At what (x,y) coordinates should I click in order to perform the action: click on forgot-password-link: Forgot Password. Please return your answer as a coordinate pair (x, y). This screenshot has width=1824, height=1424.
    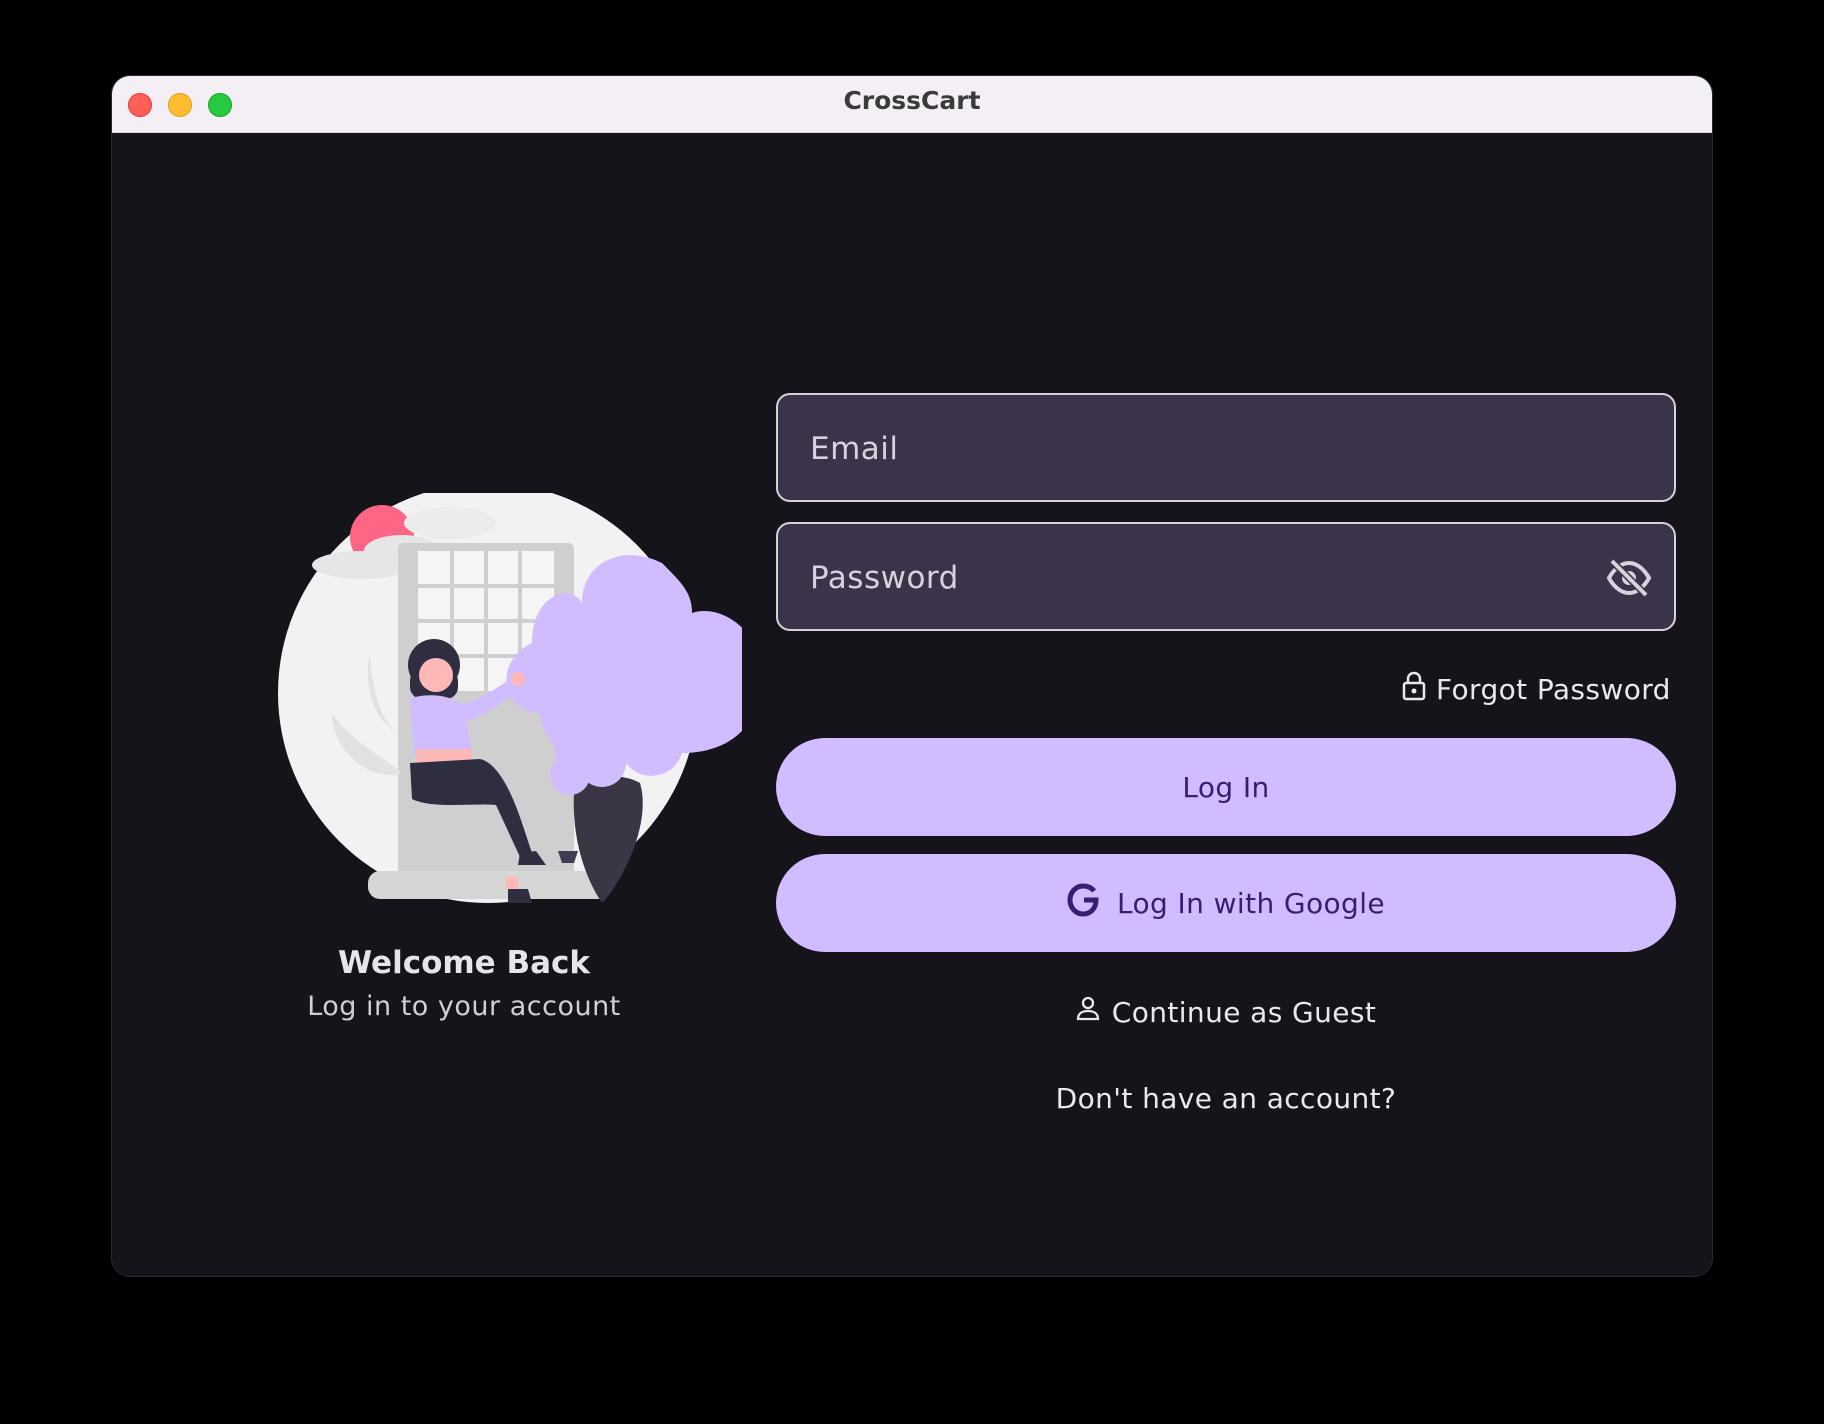
    Looking at the image, I should click on (1536, 689).